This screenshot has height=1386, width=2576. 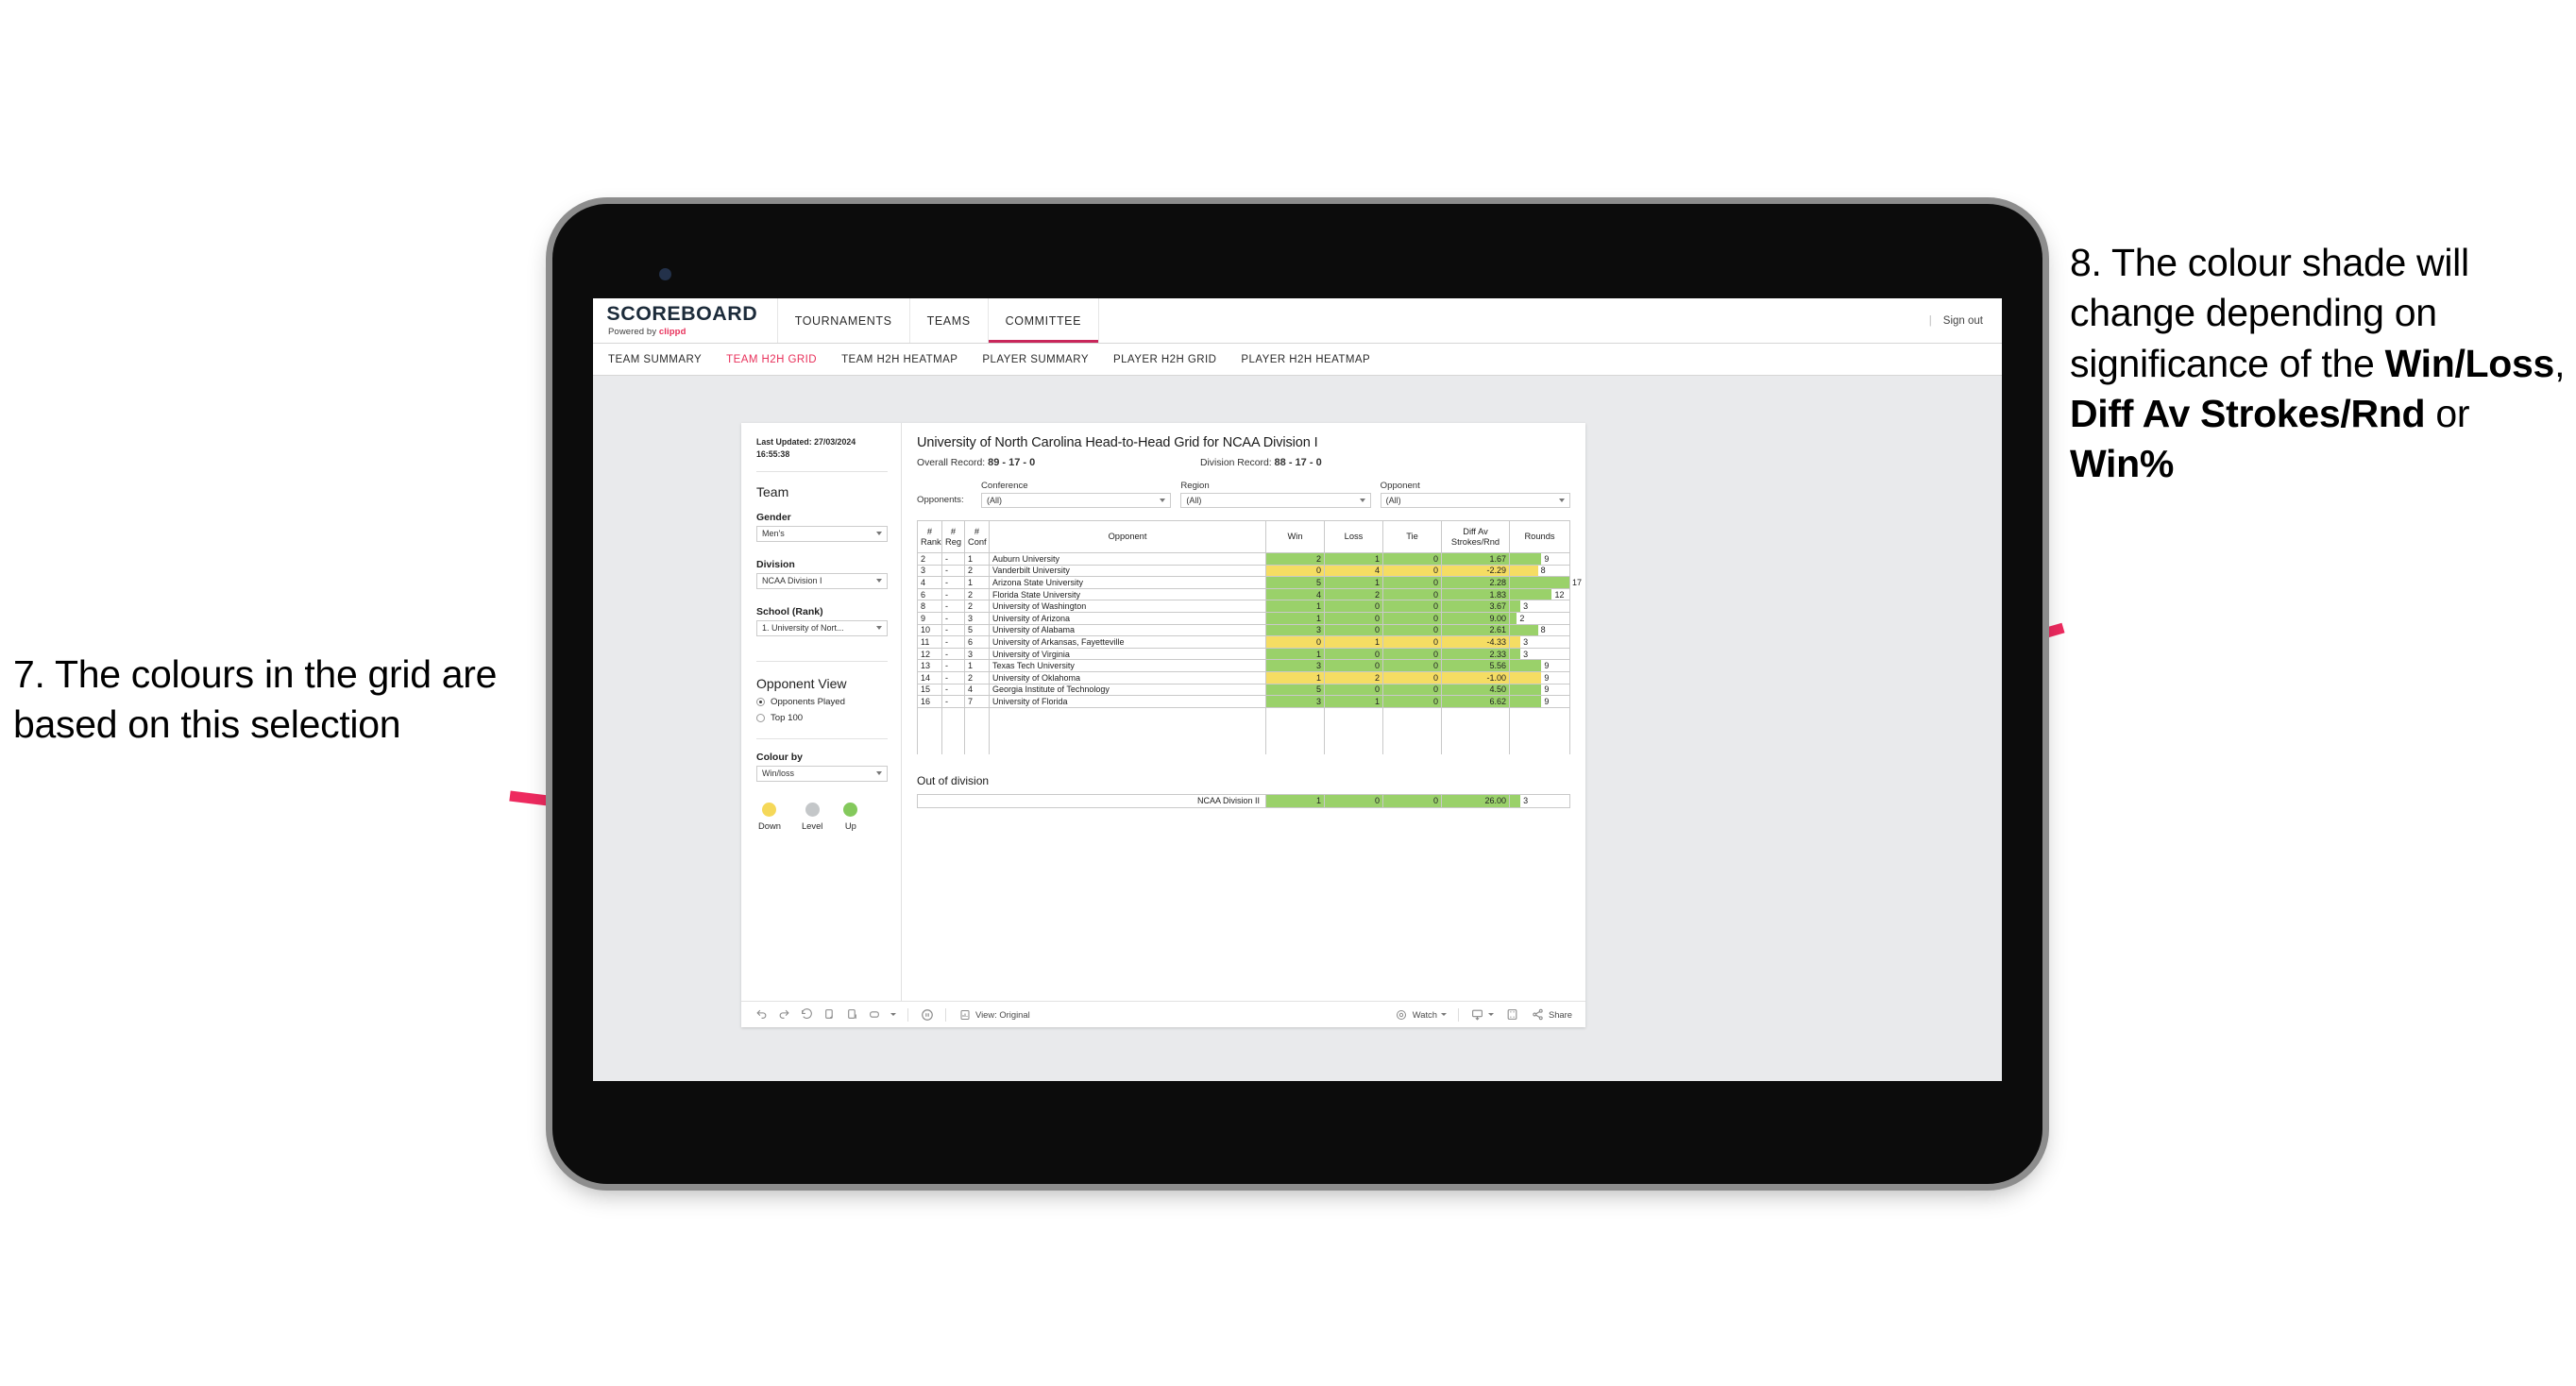 I want to click on cell-diff: 6.62, so click(x=1475, y=701).